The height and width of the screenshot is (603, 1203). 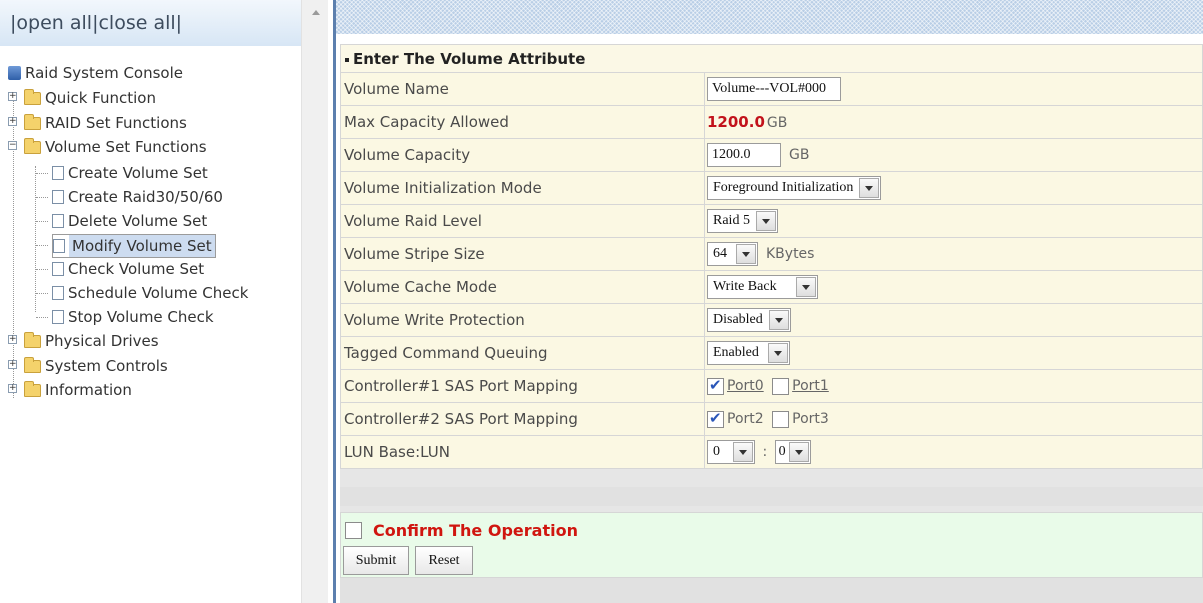 What do you see at coordinates (771, 590) in the screenshot?
I see `form-footer` at bounding box center [771, 590].